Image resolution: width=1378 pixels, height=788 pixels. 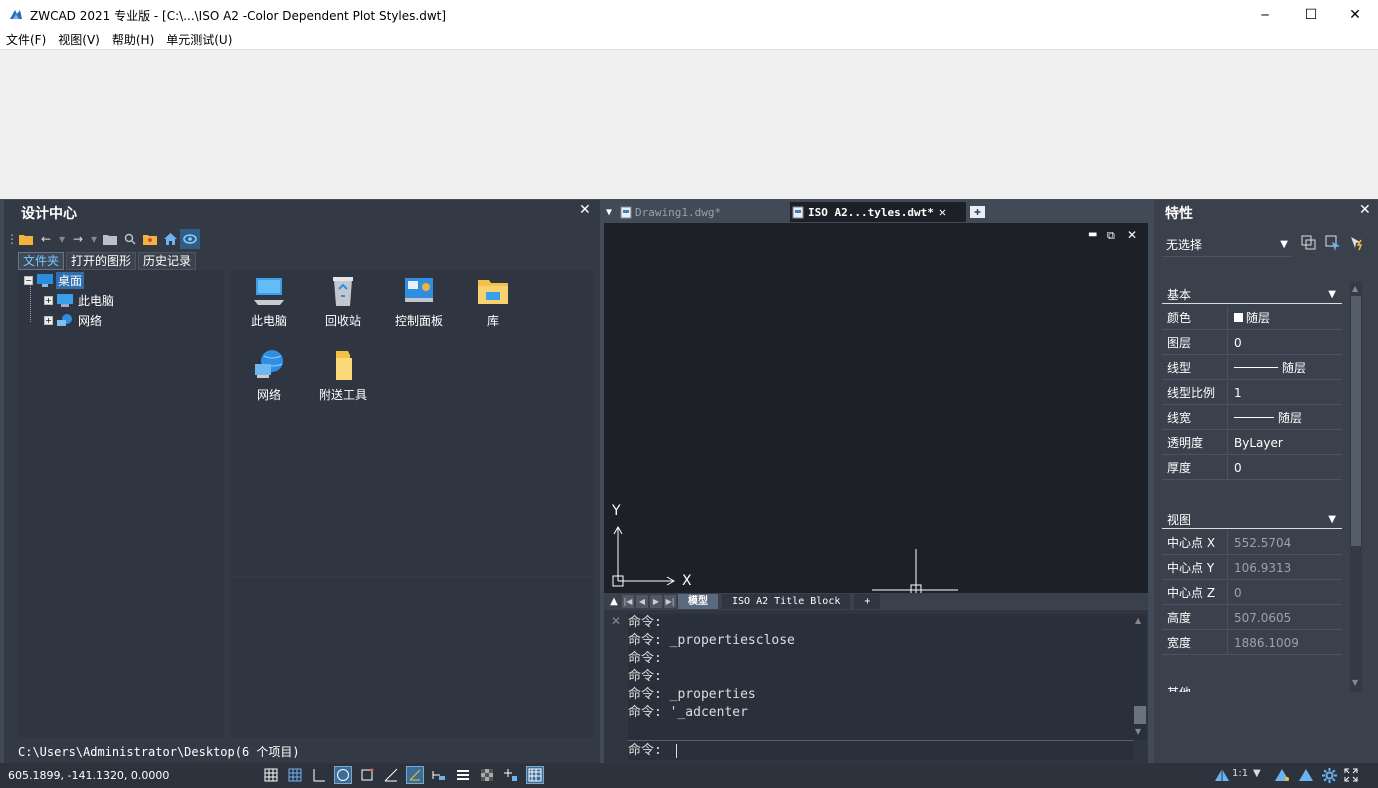 What do you see at coordinates (439, 775) in the screenshot?
I see `dynamic-input-button` at bounding box center [439, 775].